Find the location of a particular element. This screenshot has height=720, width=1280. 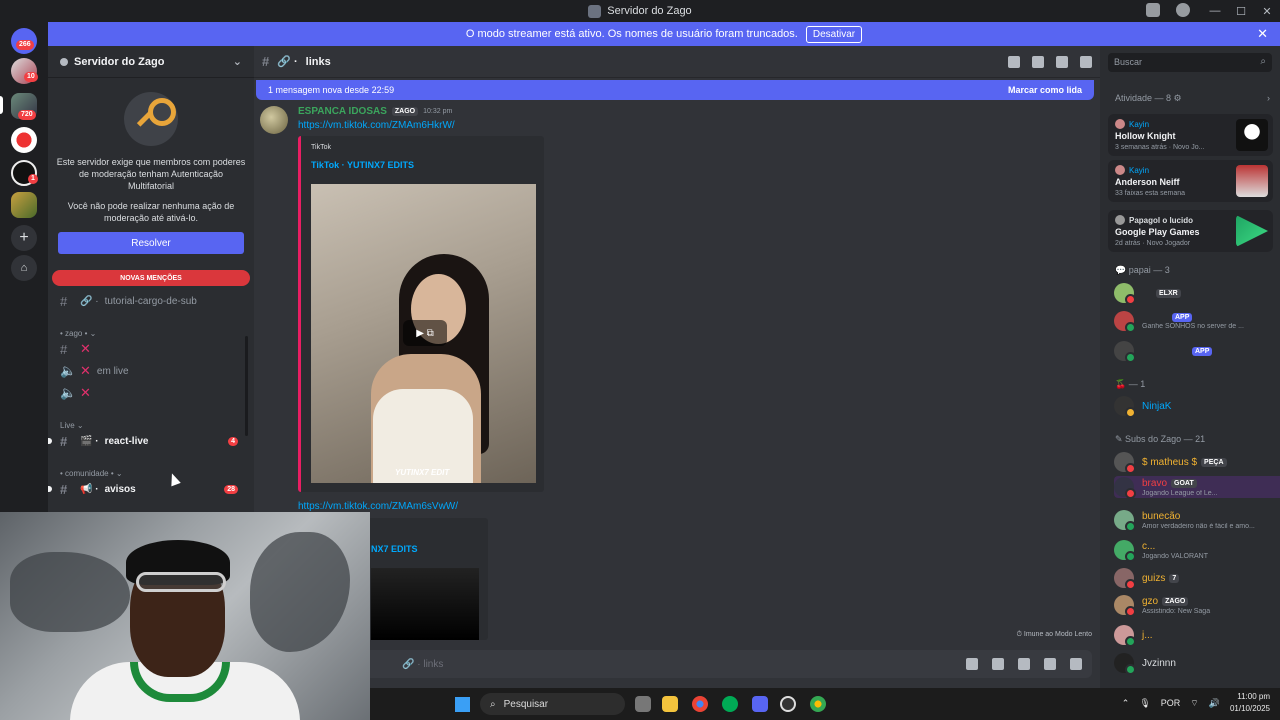

member-item: ELXR is located at coordinates (1194, 293).